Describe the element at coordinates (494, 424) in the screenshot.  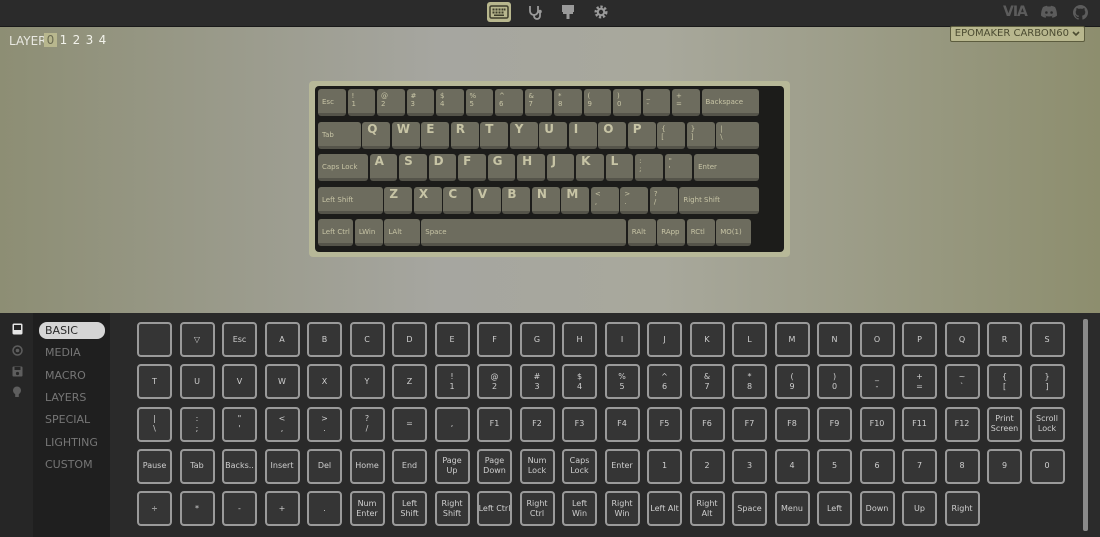
I see `keycode-f1: F1` at that location.